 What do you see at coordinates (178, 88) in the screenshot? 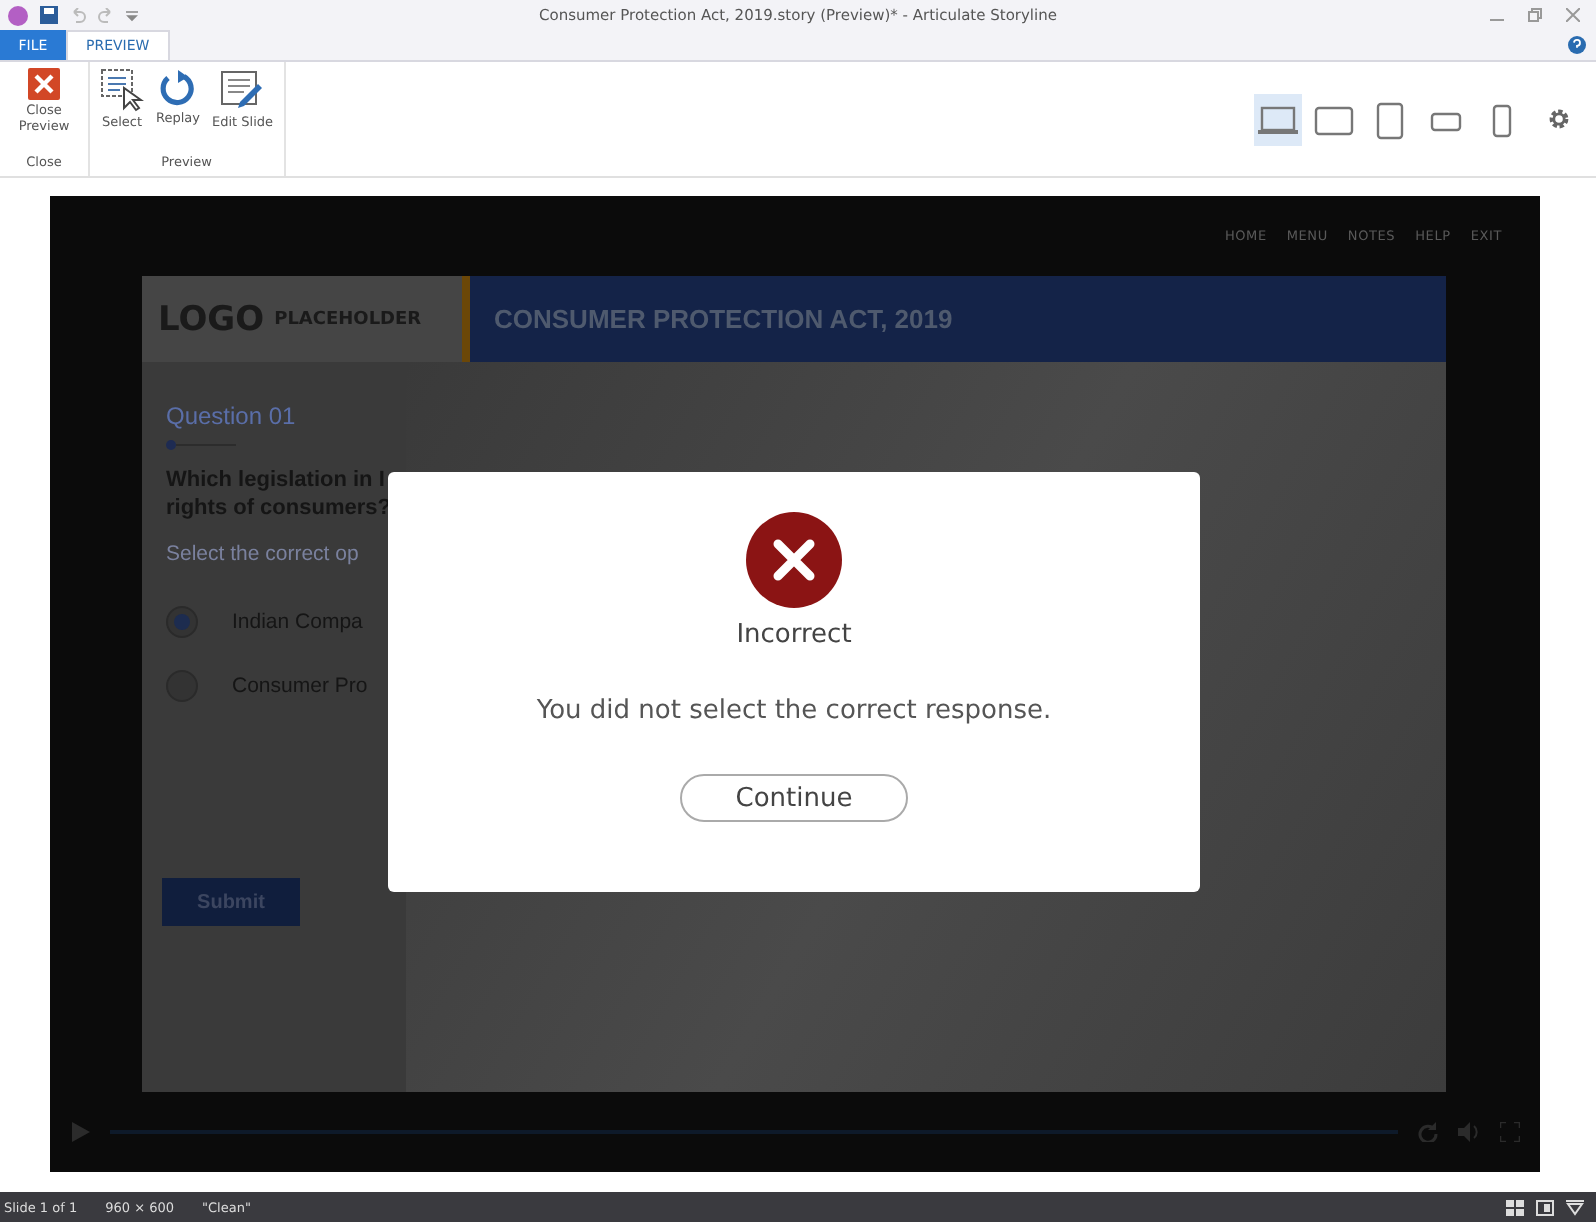
I see `replay-icon` at bounding box center [178, 88].